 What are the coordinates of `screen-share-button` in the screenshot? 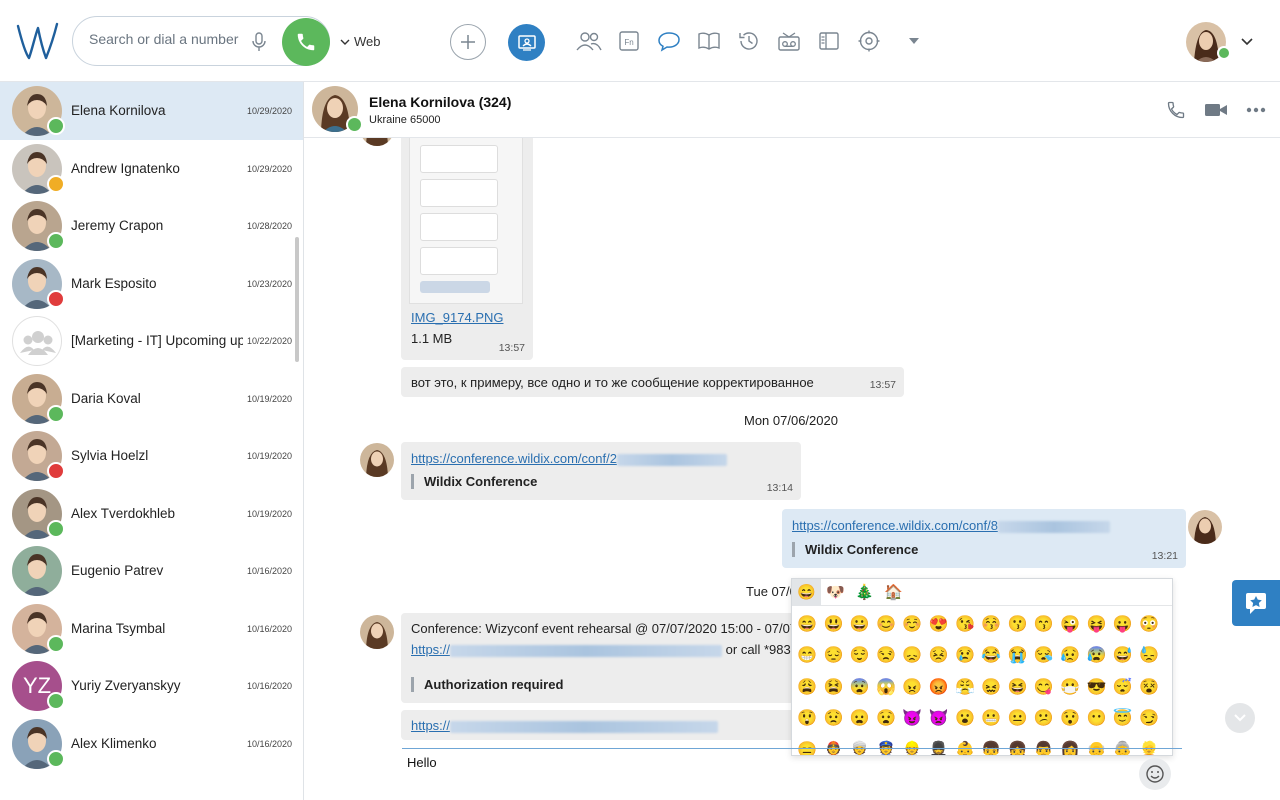 It's located at (526, 42).